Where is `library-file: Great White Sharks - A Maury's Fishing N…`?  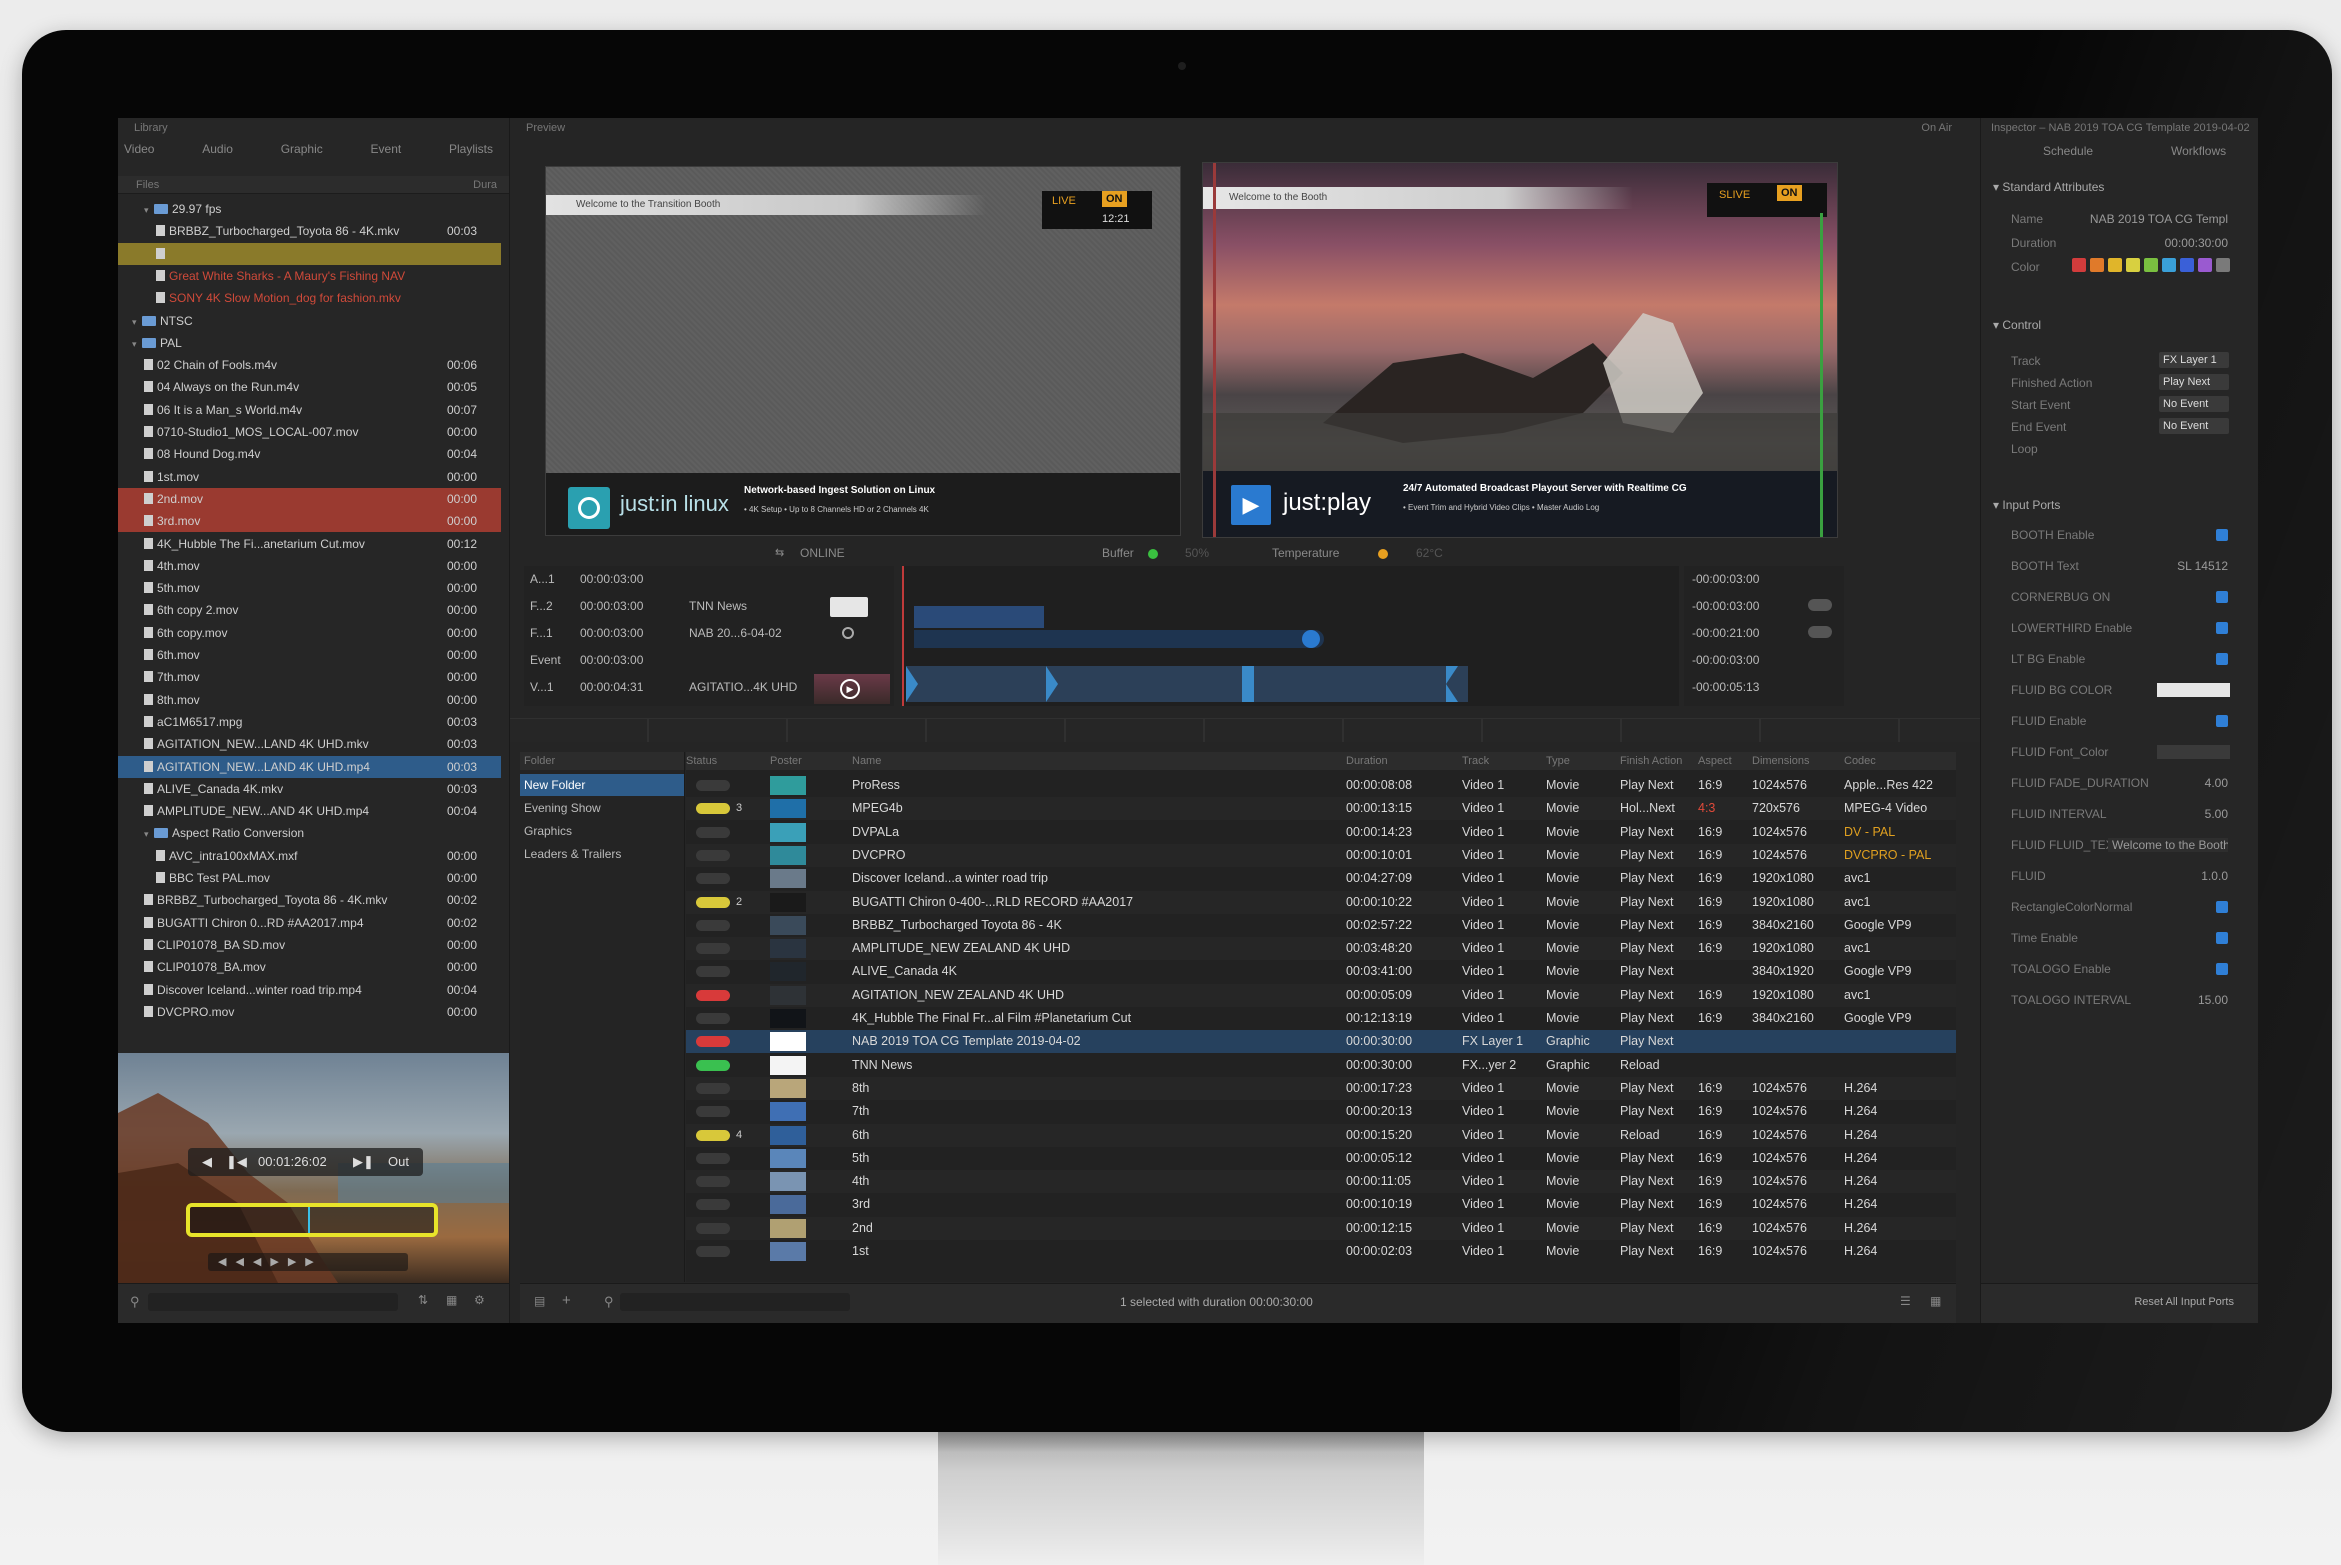 library-file: Great White Sharks - A Maury's Fishing N… is located at coordinates (309, 276).